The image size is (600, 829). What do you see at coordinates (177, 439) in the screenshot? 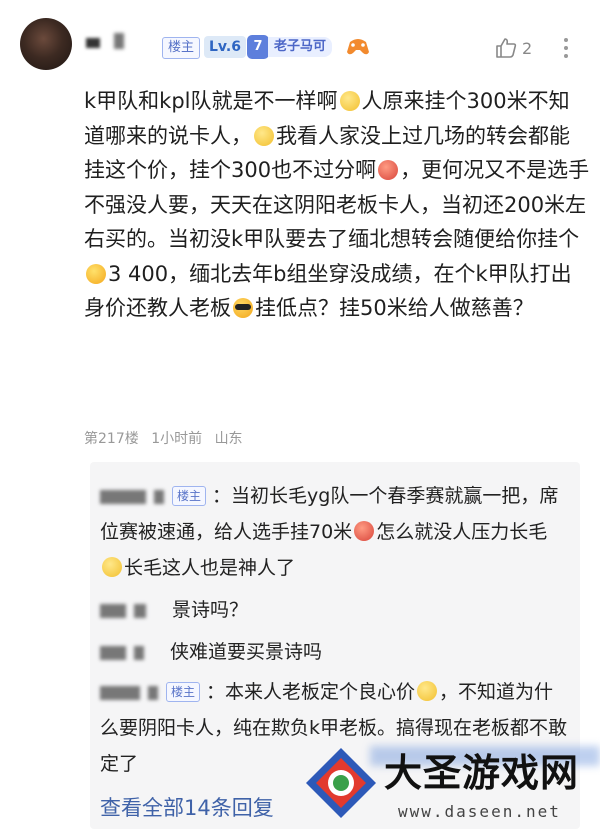
I see `post-time: 1小时前` at bounding box center [177, 439].